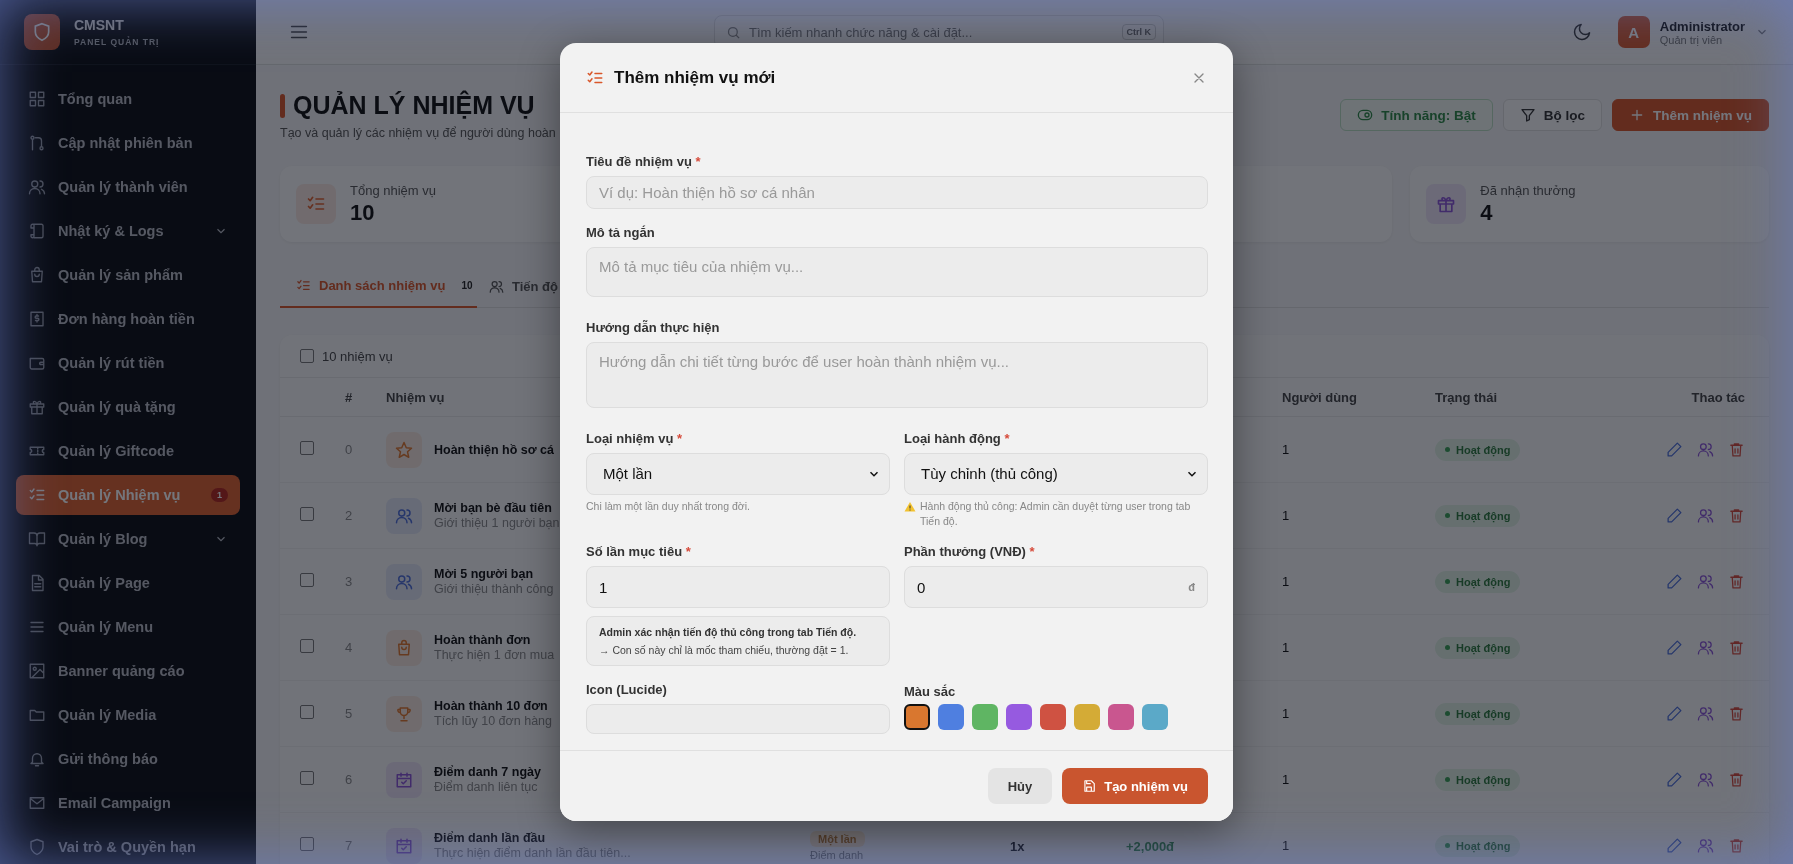 This screenshot has width=1793, height=864. I want to click on task-title: Hoàn thiện hồ sơ cá, so click(494, 449).